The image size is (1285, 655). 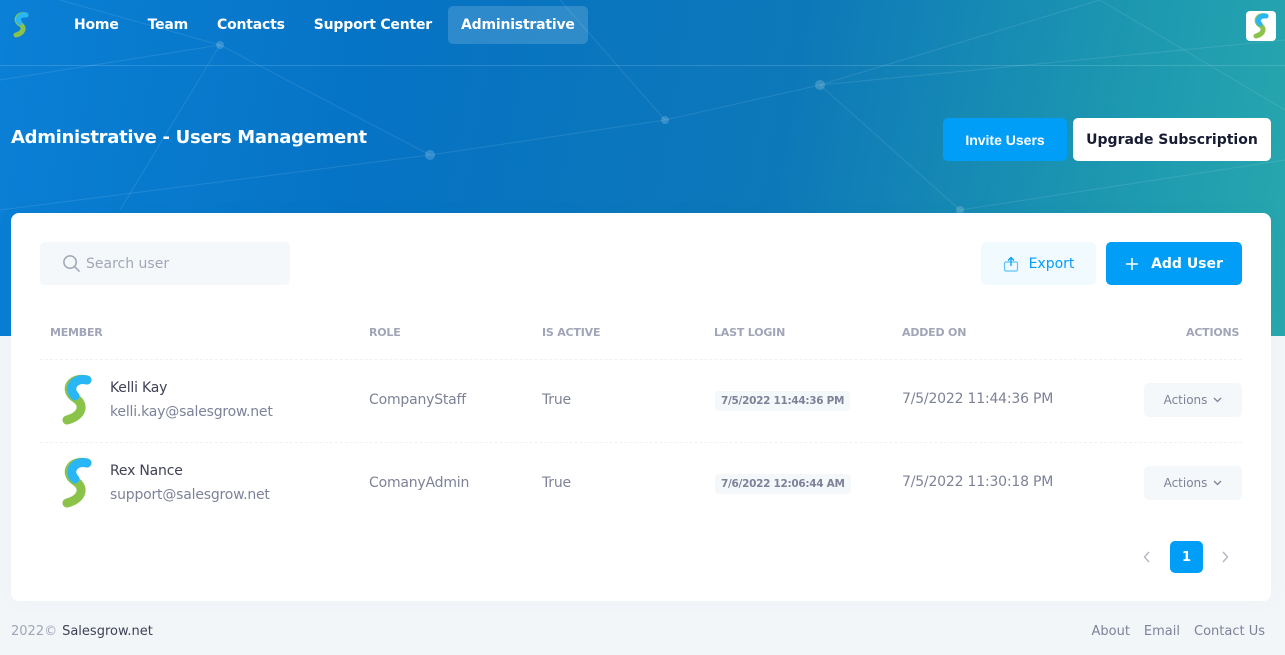 I want to click on search-box, so click(x=165, y=263).